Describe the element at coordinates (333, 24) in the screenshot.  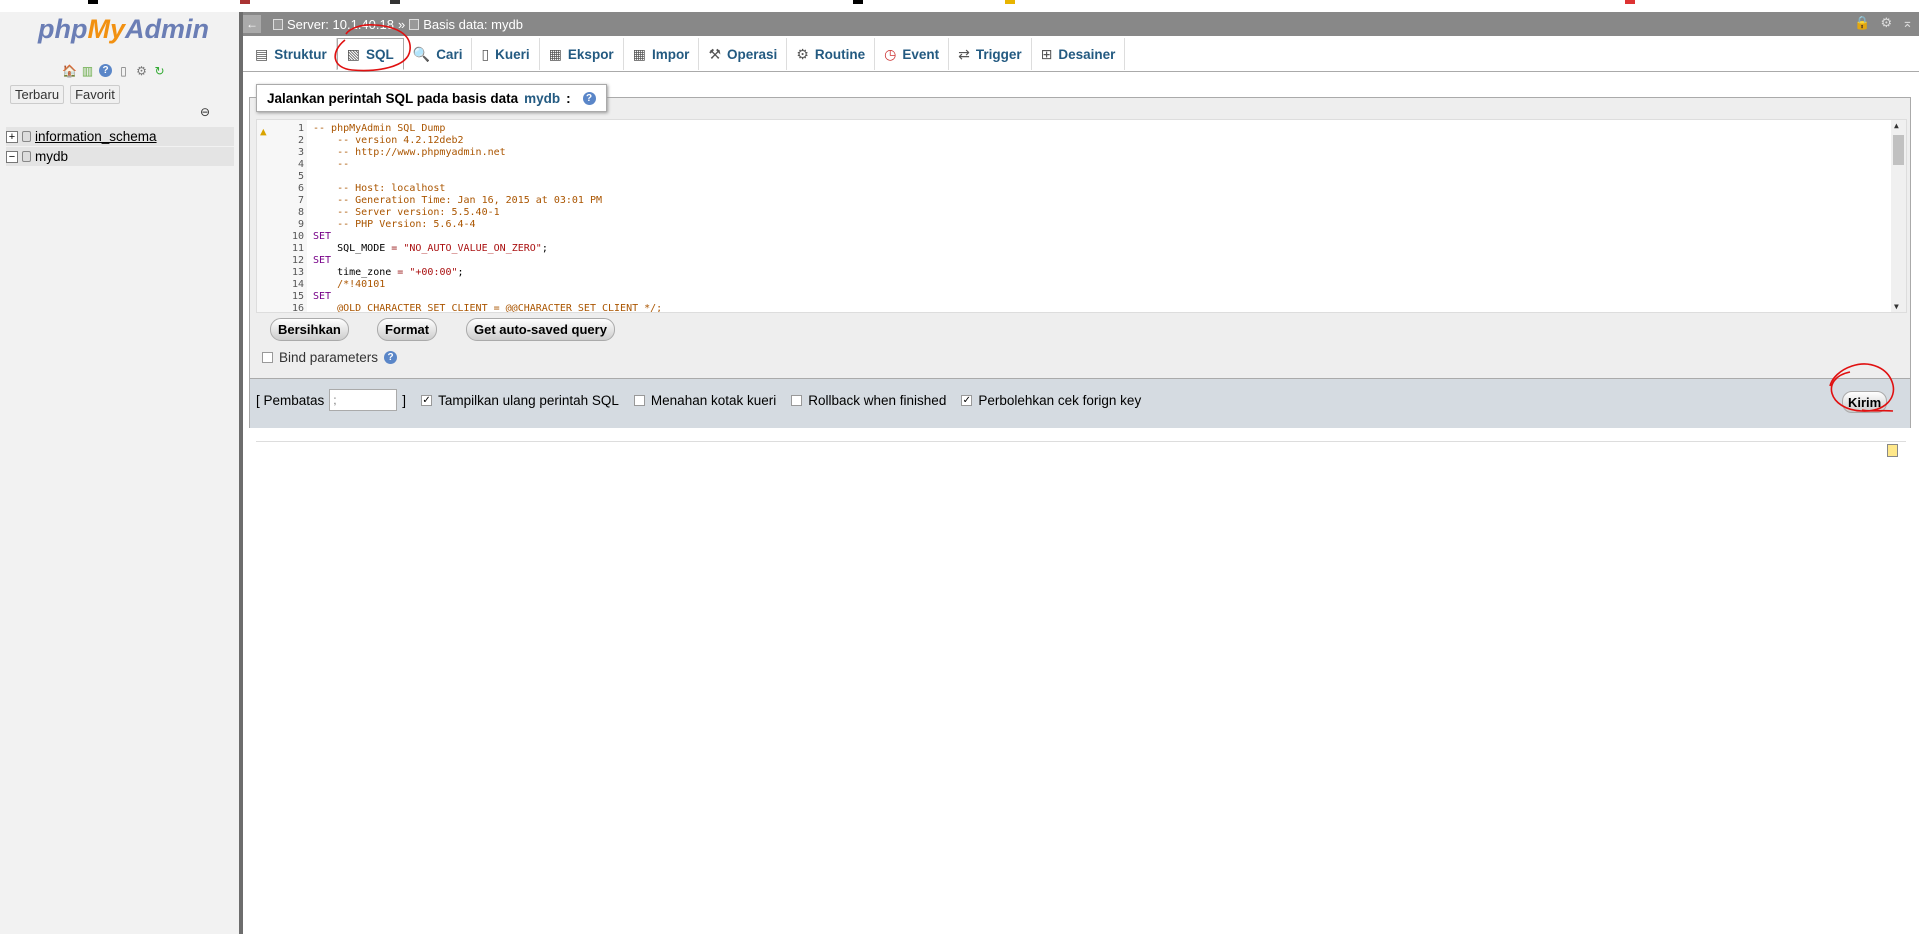
I see `breadcrumb-server: Server: 10.1.40.18` at that location.